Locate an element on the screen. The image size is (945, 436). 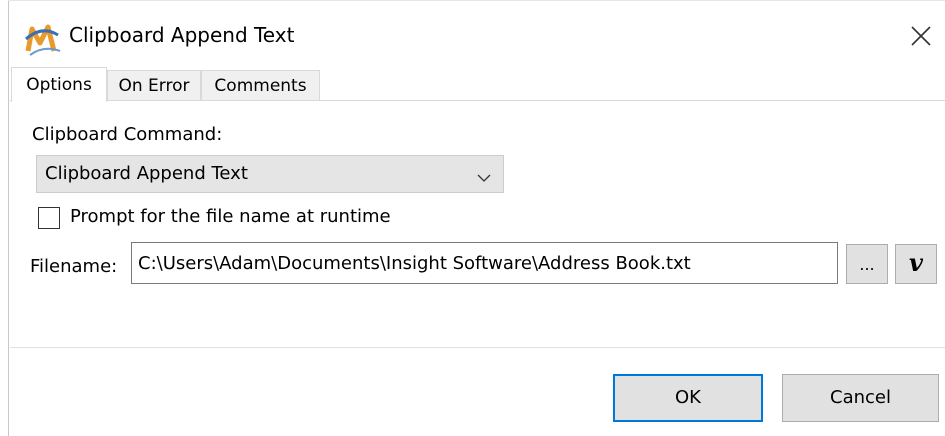
clipboard-command-value: Clipboard Append Text is located at coordinates (146, 173).